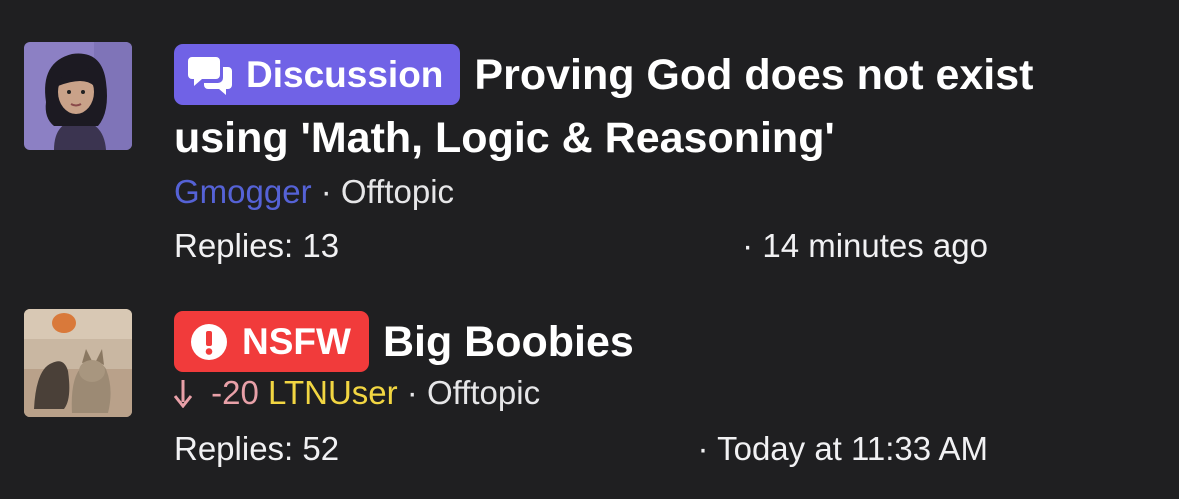  I want to click on thread-meta: -20 LTNUser · Offtopic, so click(653, 393).